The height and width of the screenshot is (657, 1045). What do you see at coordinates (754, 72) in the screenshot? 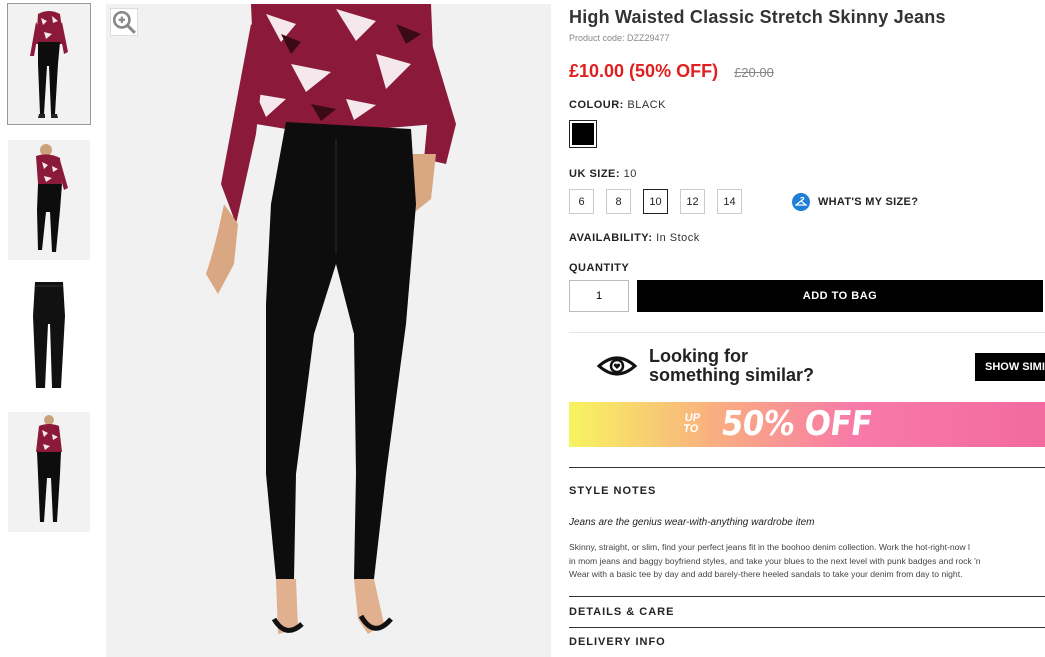
I see `original-price: £20.00` at bounding box center [754, 72].